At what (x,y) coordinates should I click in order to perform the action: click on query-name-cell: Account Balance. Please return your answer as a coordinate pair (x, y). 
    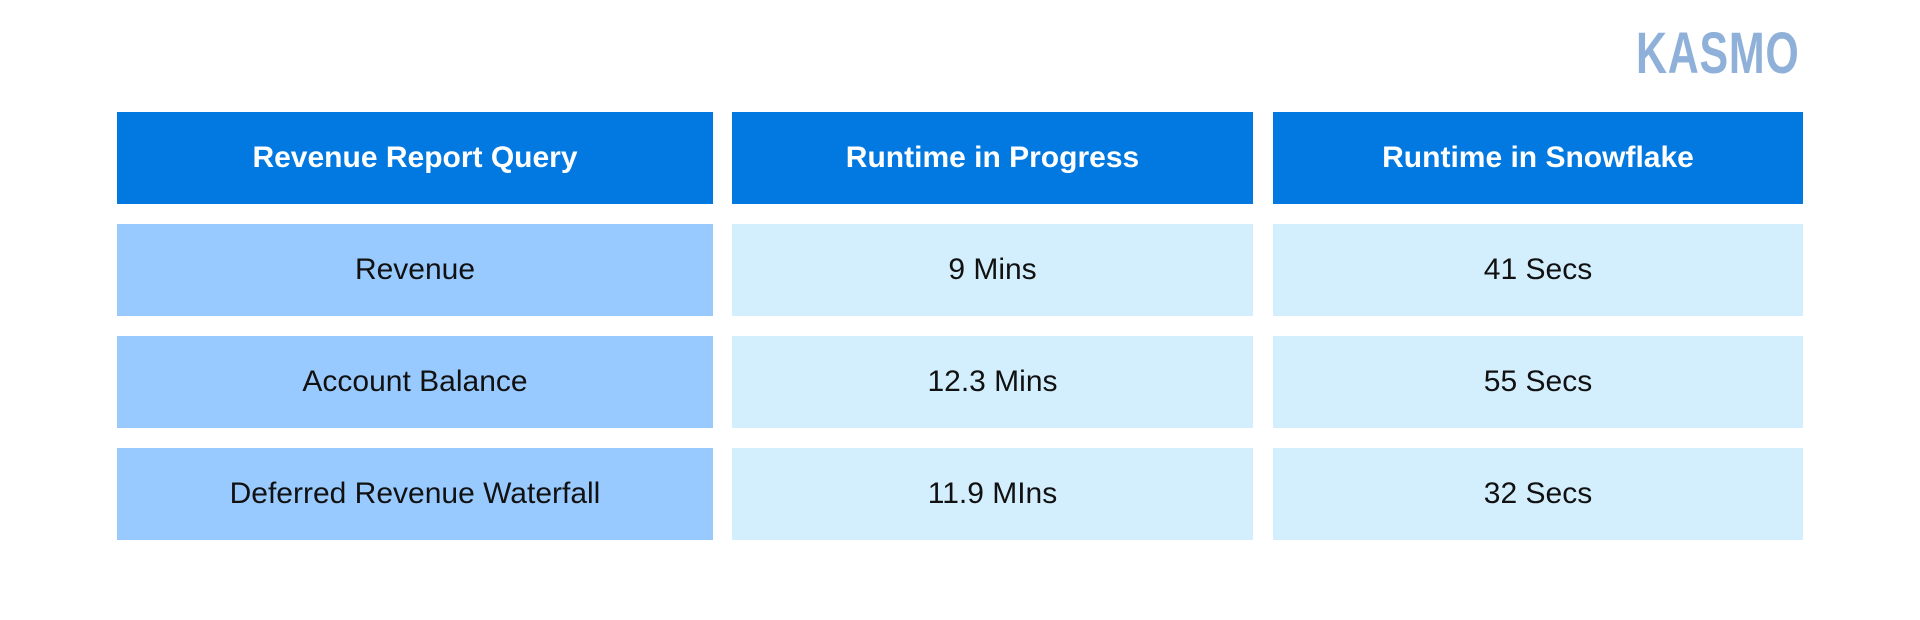
    Looking at the image, I should click on (415, 382).